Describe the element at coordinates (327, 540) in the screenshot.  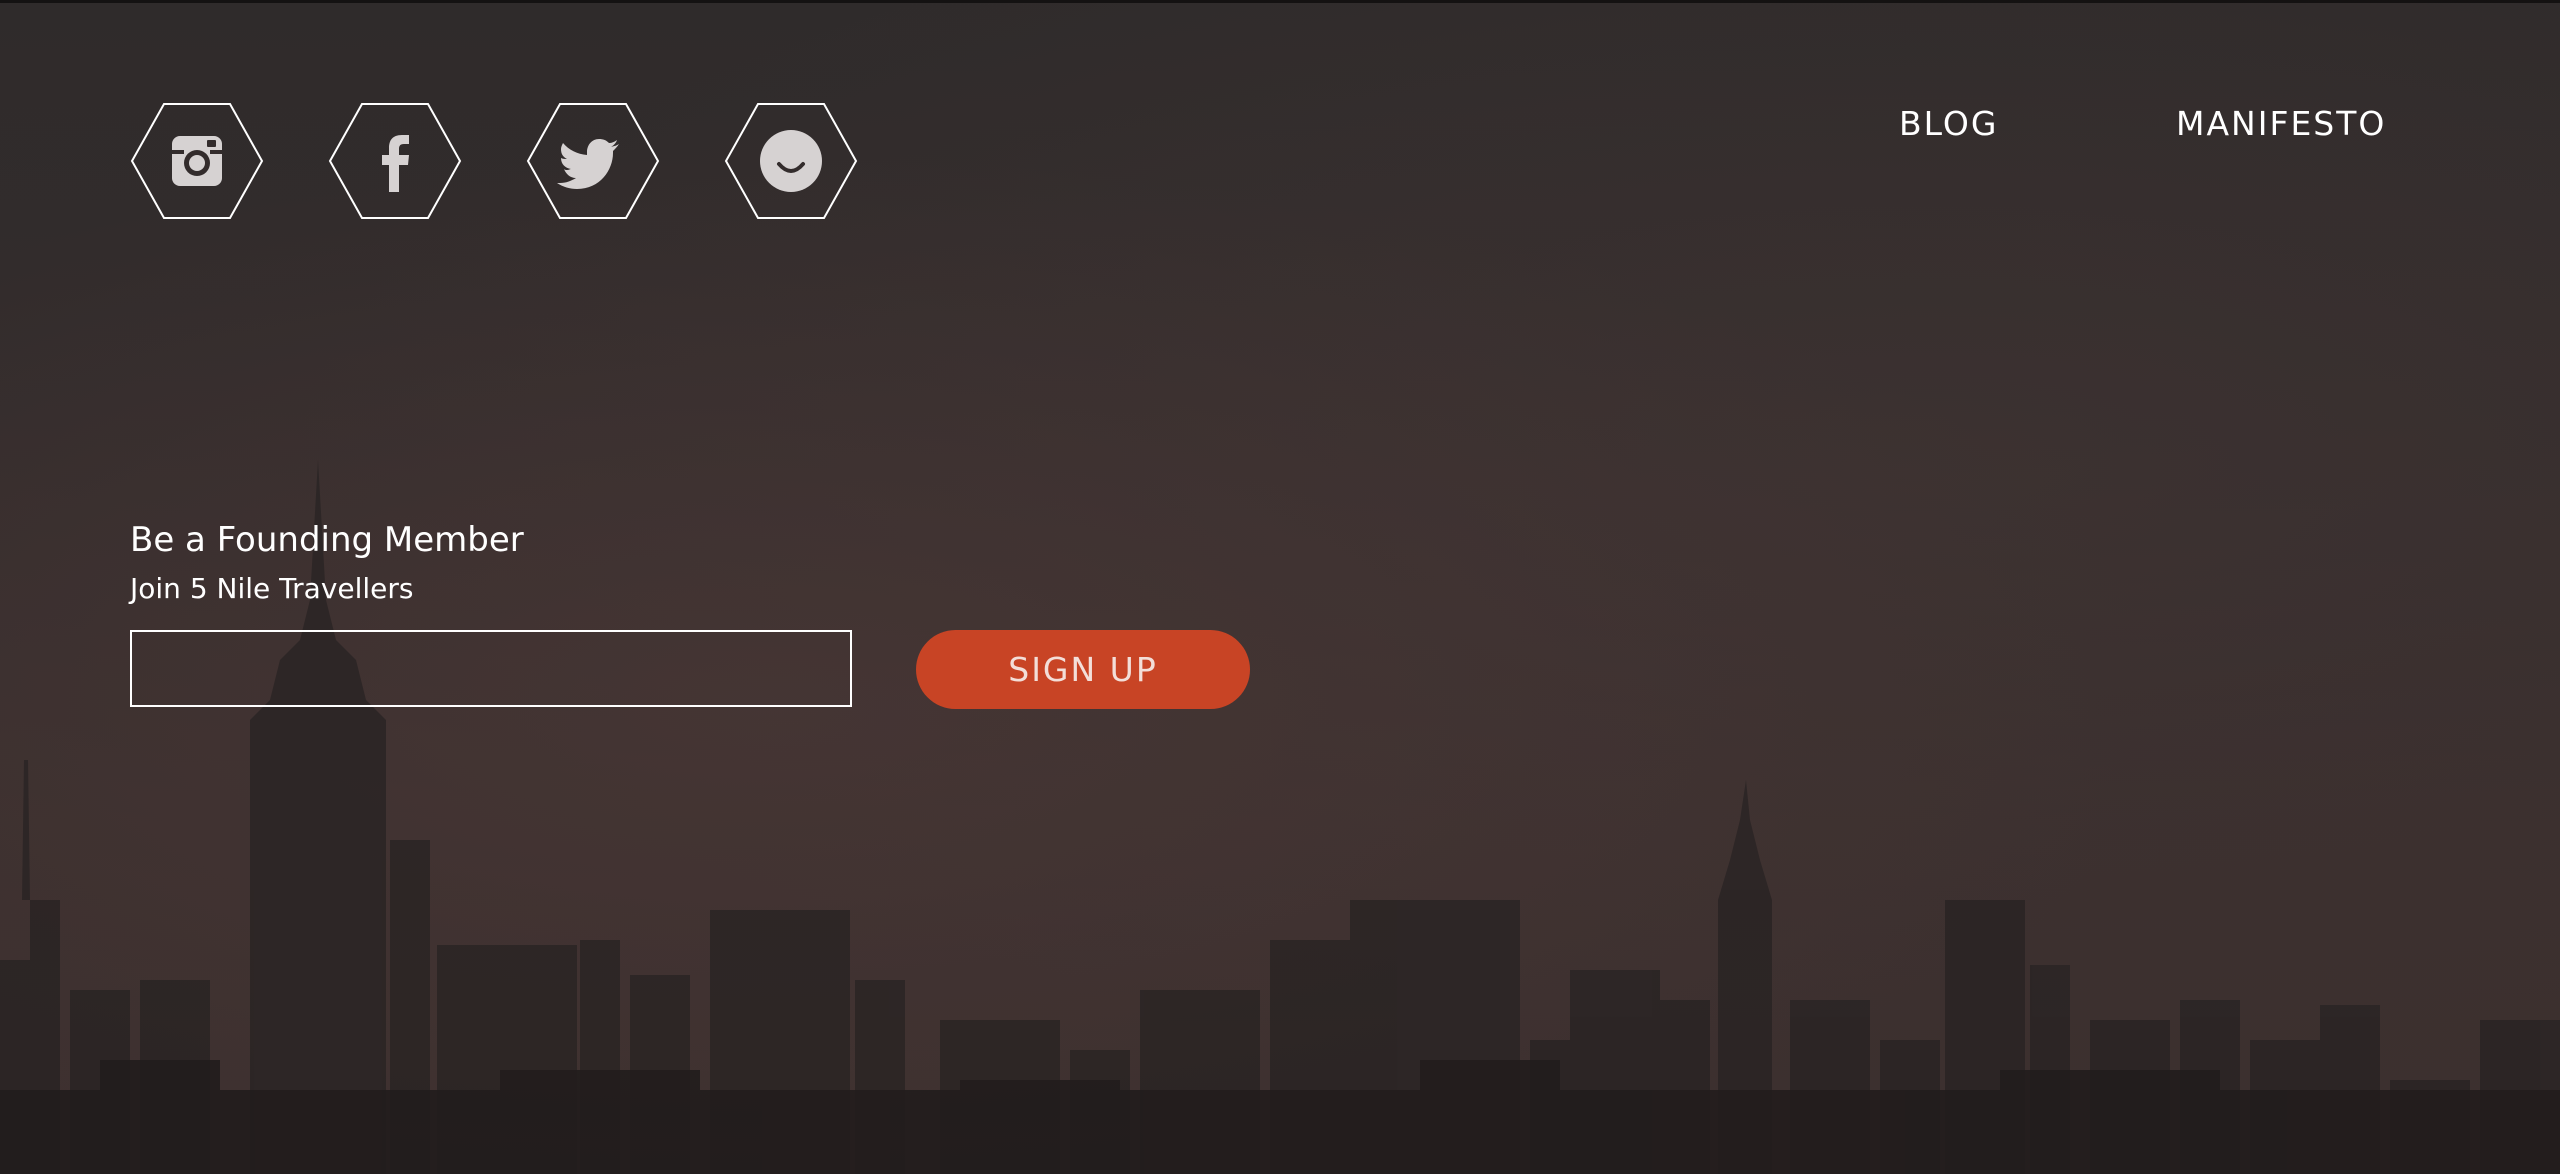
I see `signup-title: Be a Founding Member` at that location.